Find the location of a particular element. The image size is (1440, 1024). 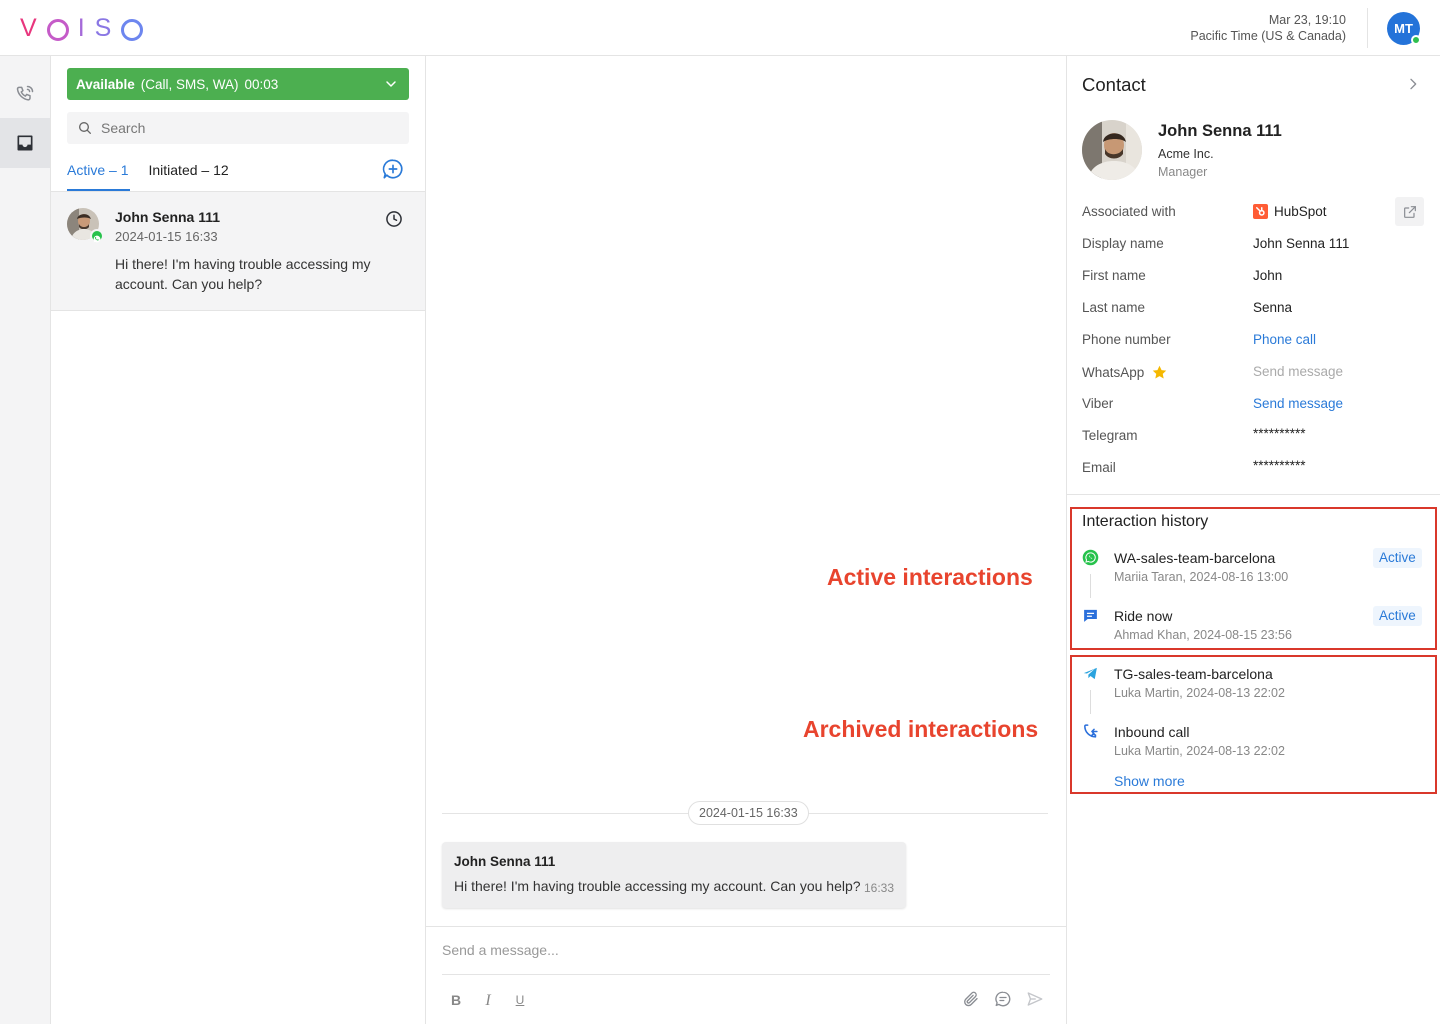

date-pill: 2024-01-15 16:33 is located at coordinates (748, 813).